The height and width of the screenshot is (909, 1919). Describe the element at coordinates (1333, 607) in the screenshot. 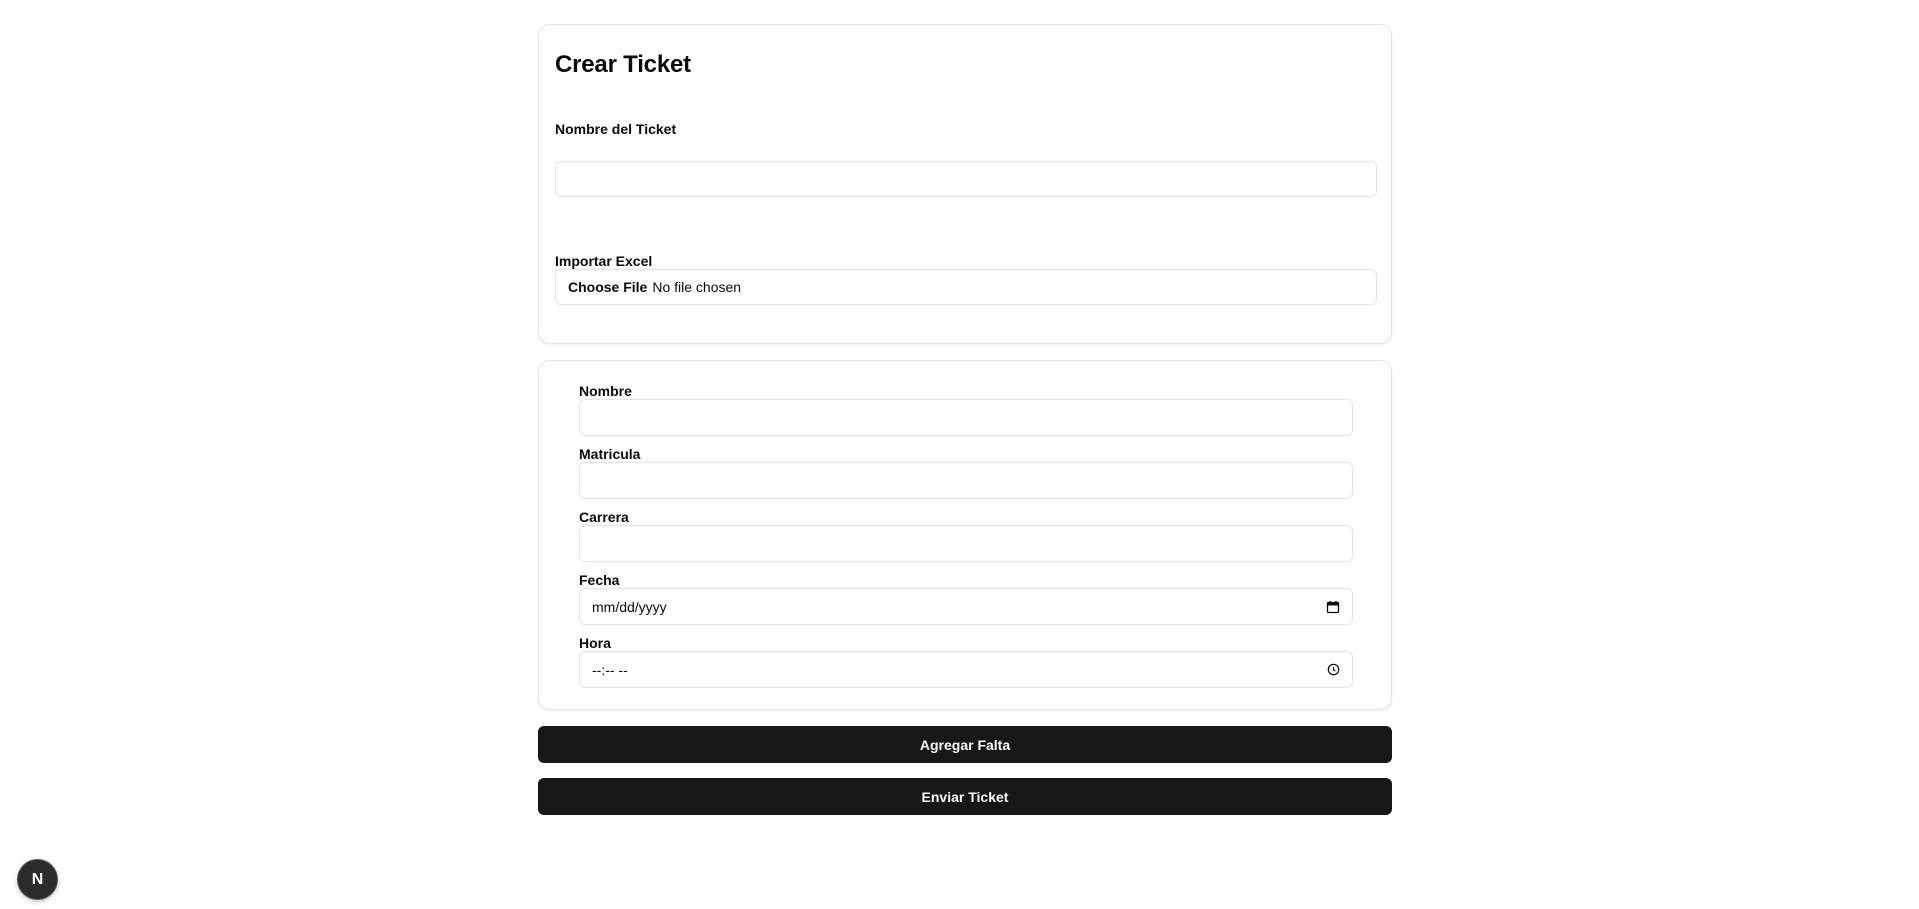

I see `calendar-icon` at that location.